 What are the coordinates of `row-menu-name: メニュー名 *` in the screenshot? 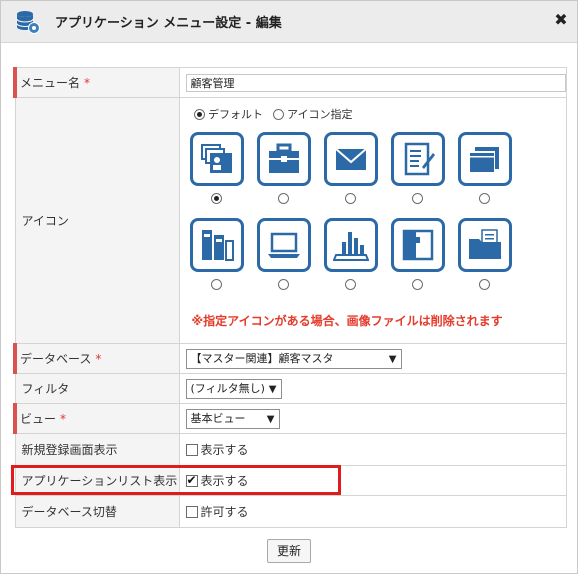 It's located at (290, 82).